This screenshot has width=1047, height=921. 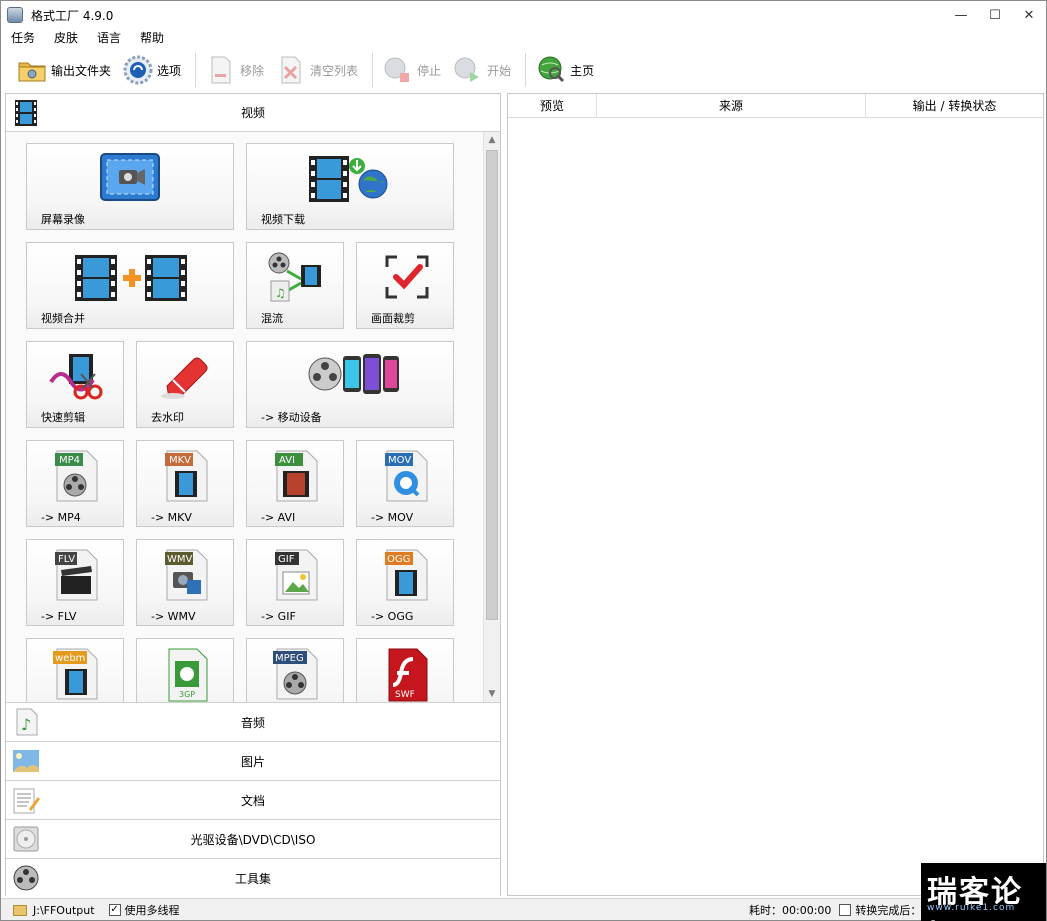 I want to click on category-video-label: 视频, so click(x=252, y=113).